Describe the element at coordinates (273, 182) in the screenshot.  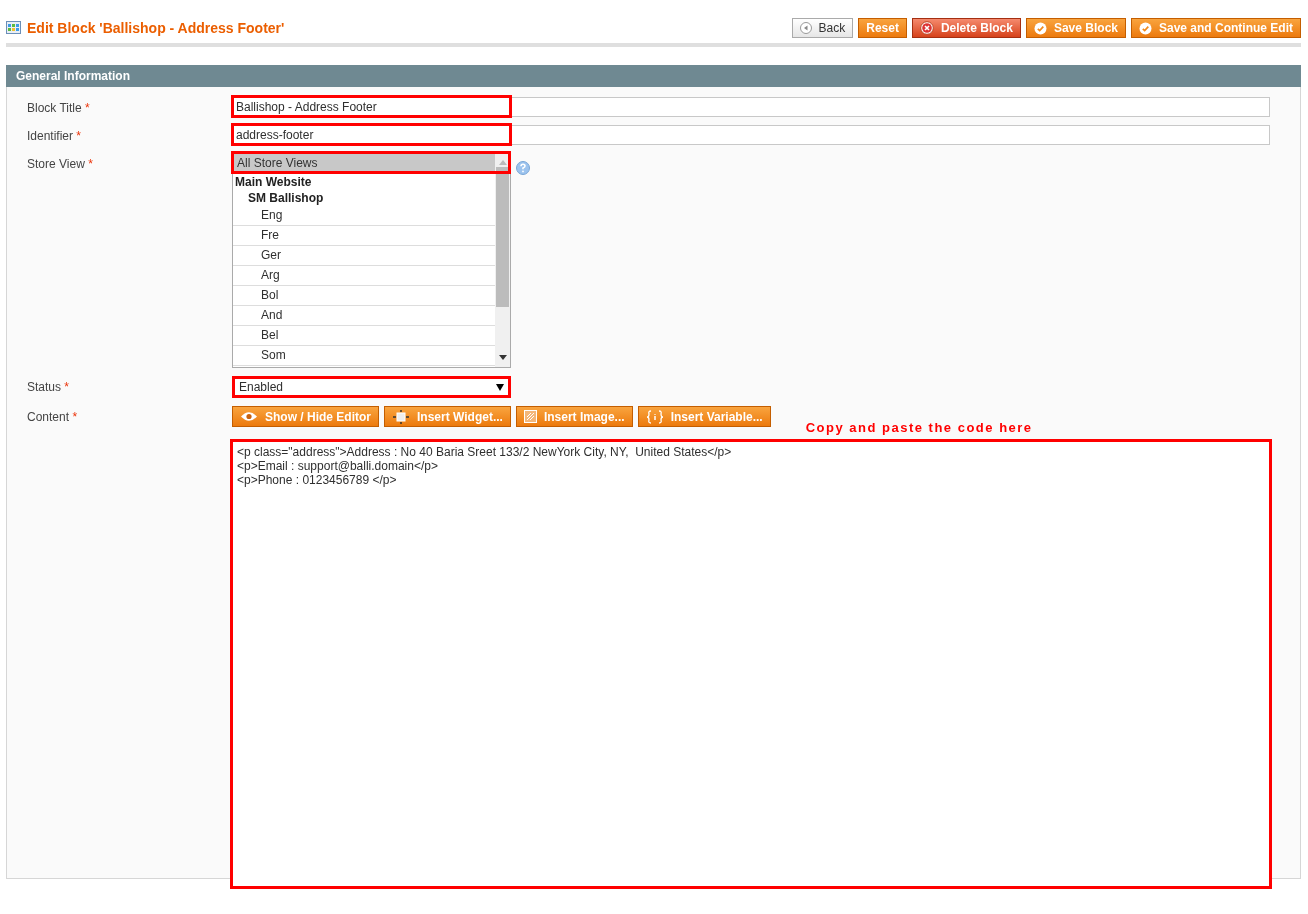
I see `option-group-label: Main Website` at that location.